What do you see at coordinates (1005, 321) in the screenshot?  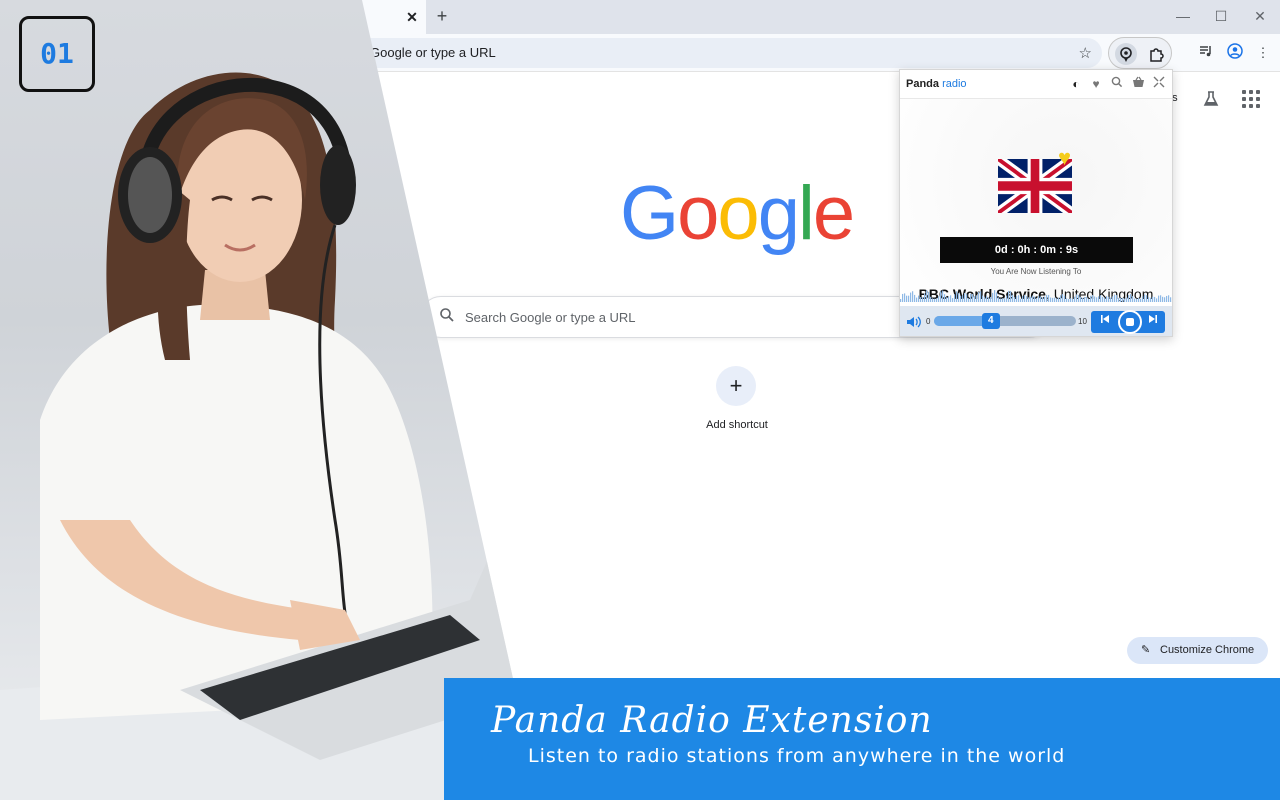 I see `volume-slider: 4` at bounding box center [1005, 321].